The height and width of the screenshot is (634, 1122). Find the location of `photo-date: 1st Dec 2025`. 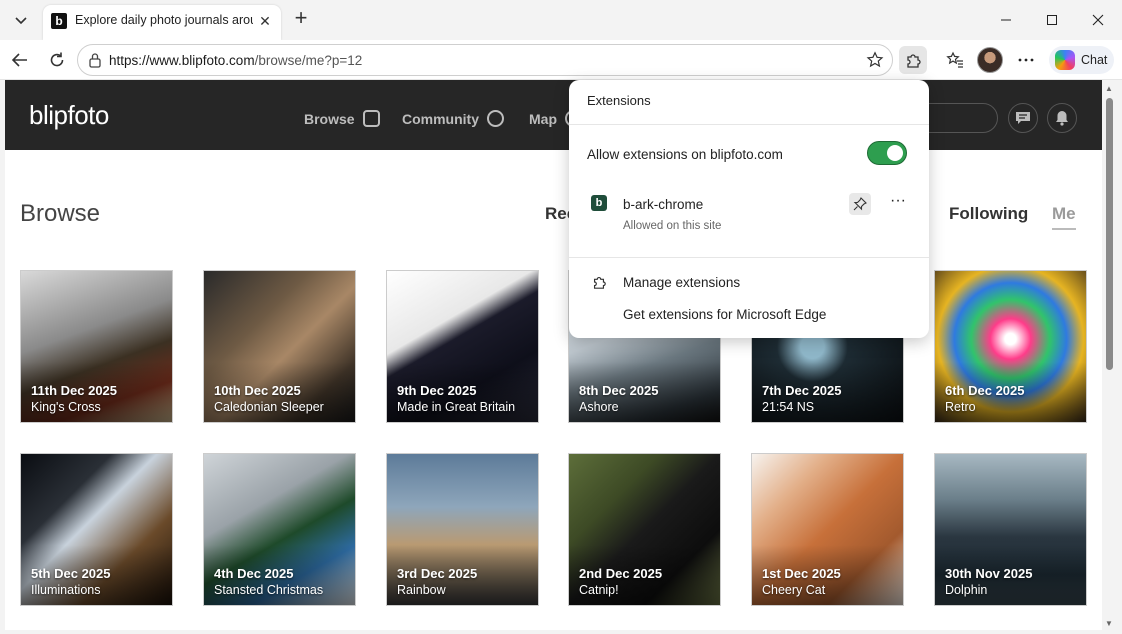

photo-date: 1st Dec 2025 is located at coordinates (801, 573).